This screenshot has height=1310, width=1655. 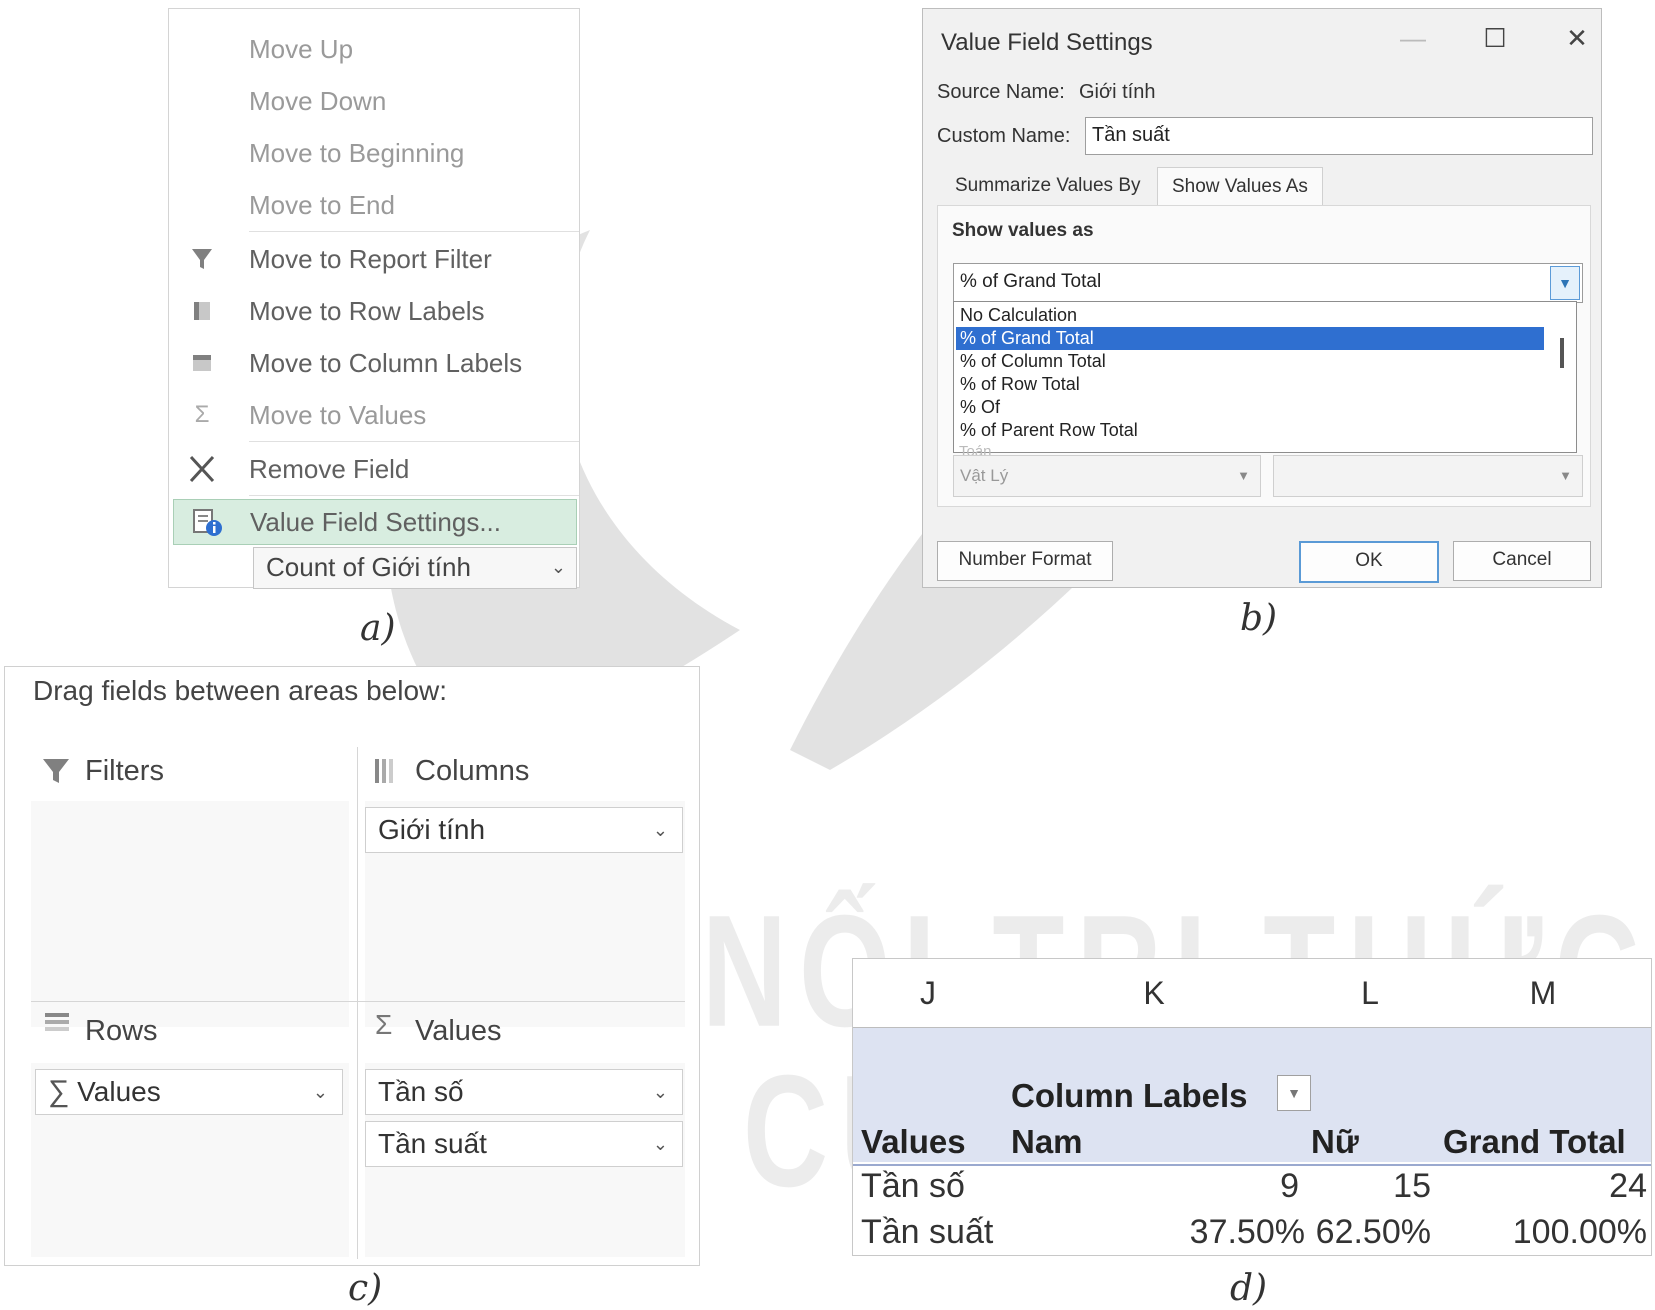 What do you see at coordinates (202, 311) in the screenshot?
I see `row-labels-icon` at bounding box center [202, 311].